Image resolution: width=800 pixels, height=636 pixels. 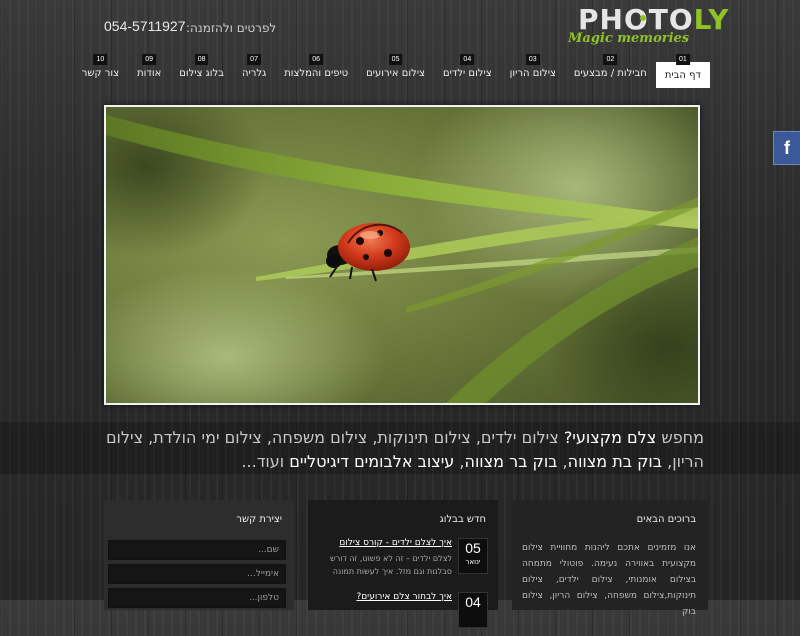 What do you see at coordinates (144, 26) in the screenshot?
I see `phone-number: 054-5711927` at bounding box center [144, 26].